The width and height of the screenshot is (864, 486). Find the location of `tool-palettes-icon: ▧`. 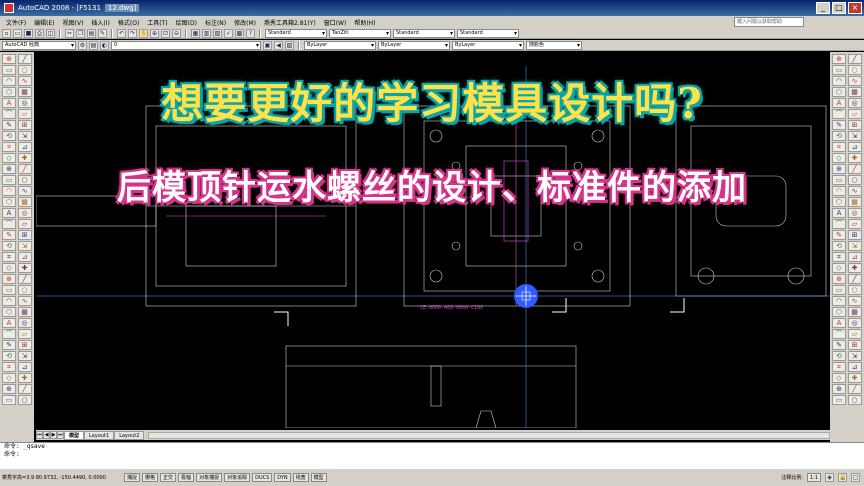

tool-palettes-icon: ▧ is located at coordinates (217, 33).